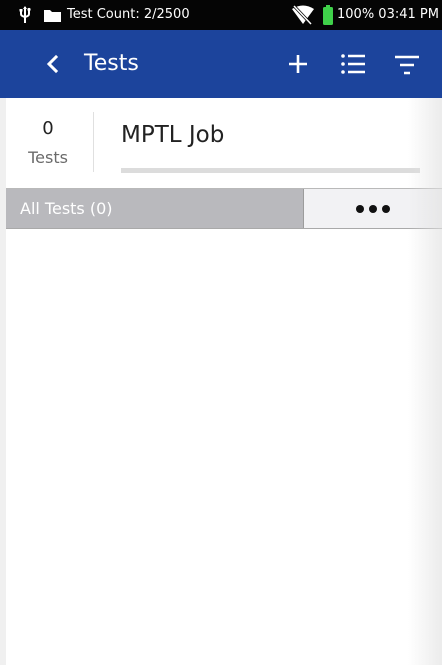 Image resolution: width=442 pixels, height=665 pixels. Describe the element at coordinates (221, 64) in the screenshot. I see `app-bar: Tests` at that location.